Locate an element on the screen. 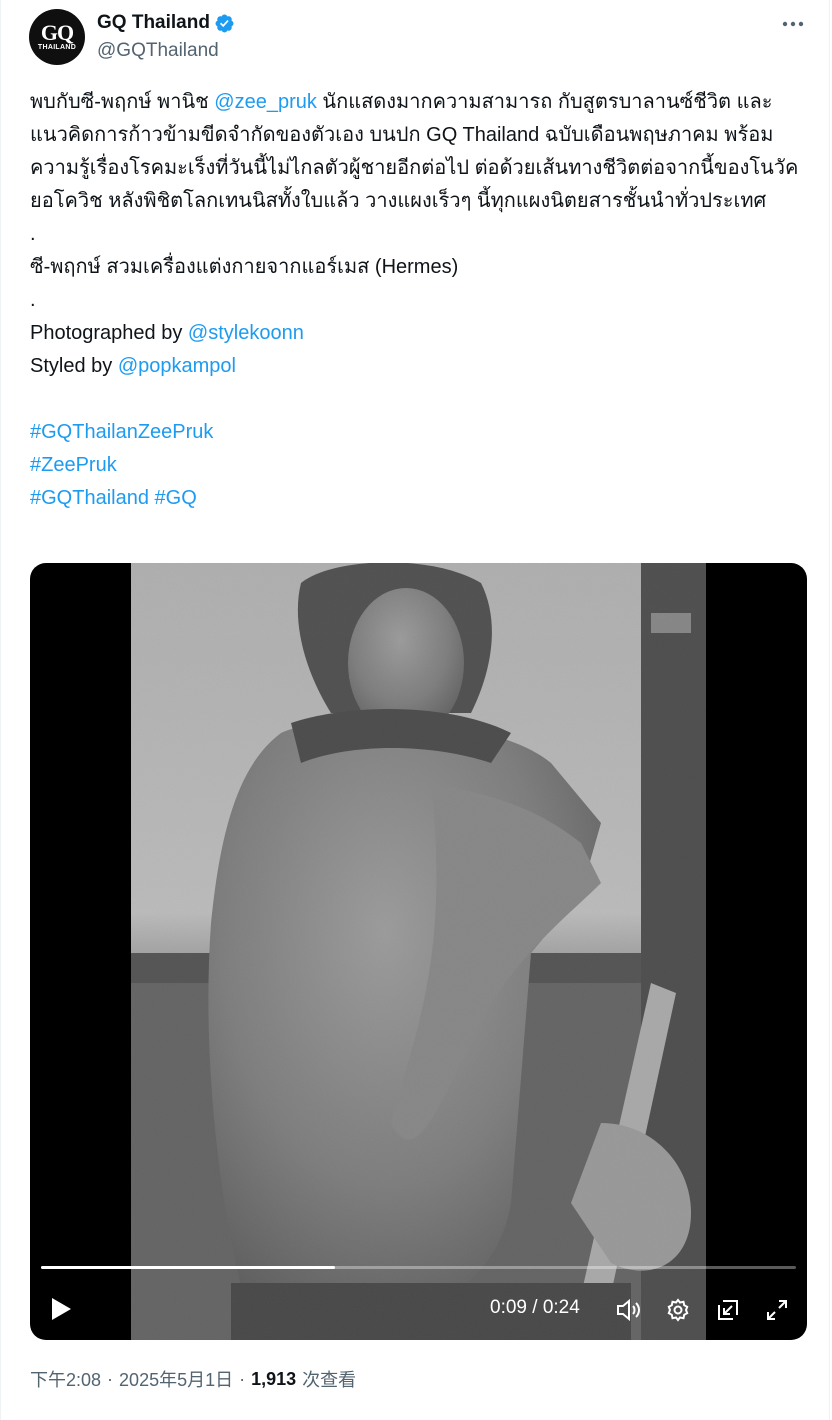 The height and width of the screenshot is (1420, 832). tweet-date: 2025年5月1日 is located at coordinates (176, 1379).